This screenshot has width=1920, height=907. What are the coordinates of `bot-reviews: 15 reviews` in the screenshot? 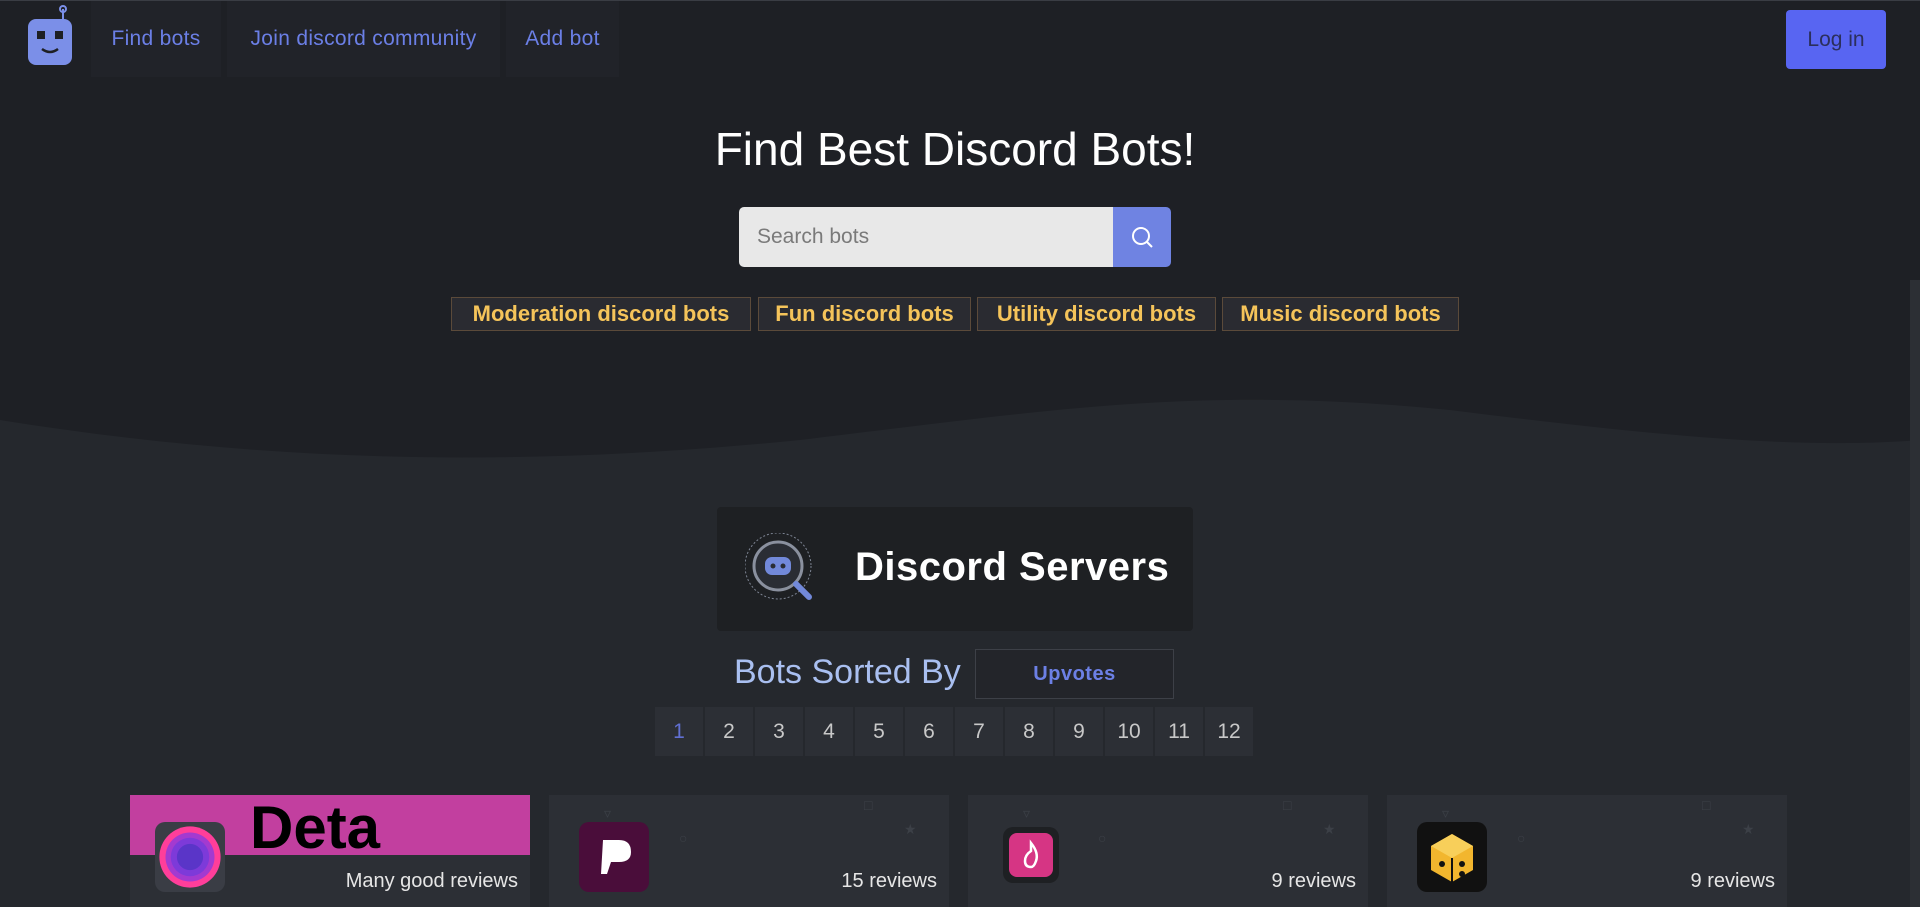 It's located at (889, 881).